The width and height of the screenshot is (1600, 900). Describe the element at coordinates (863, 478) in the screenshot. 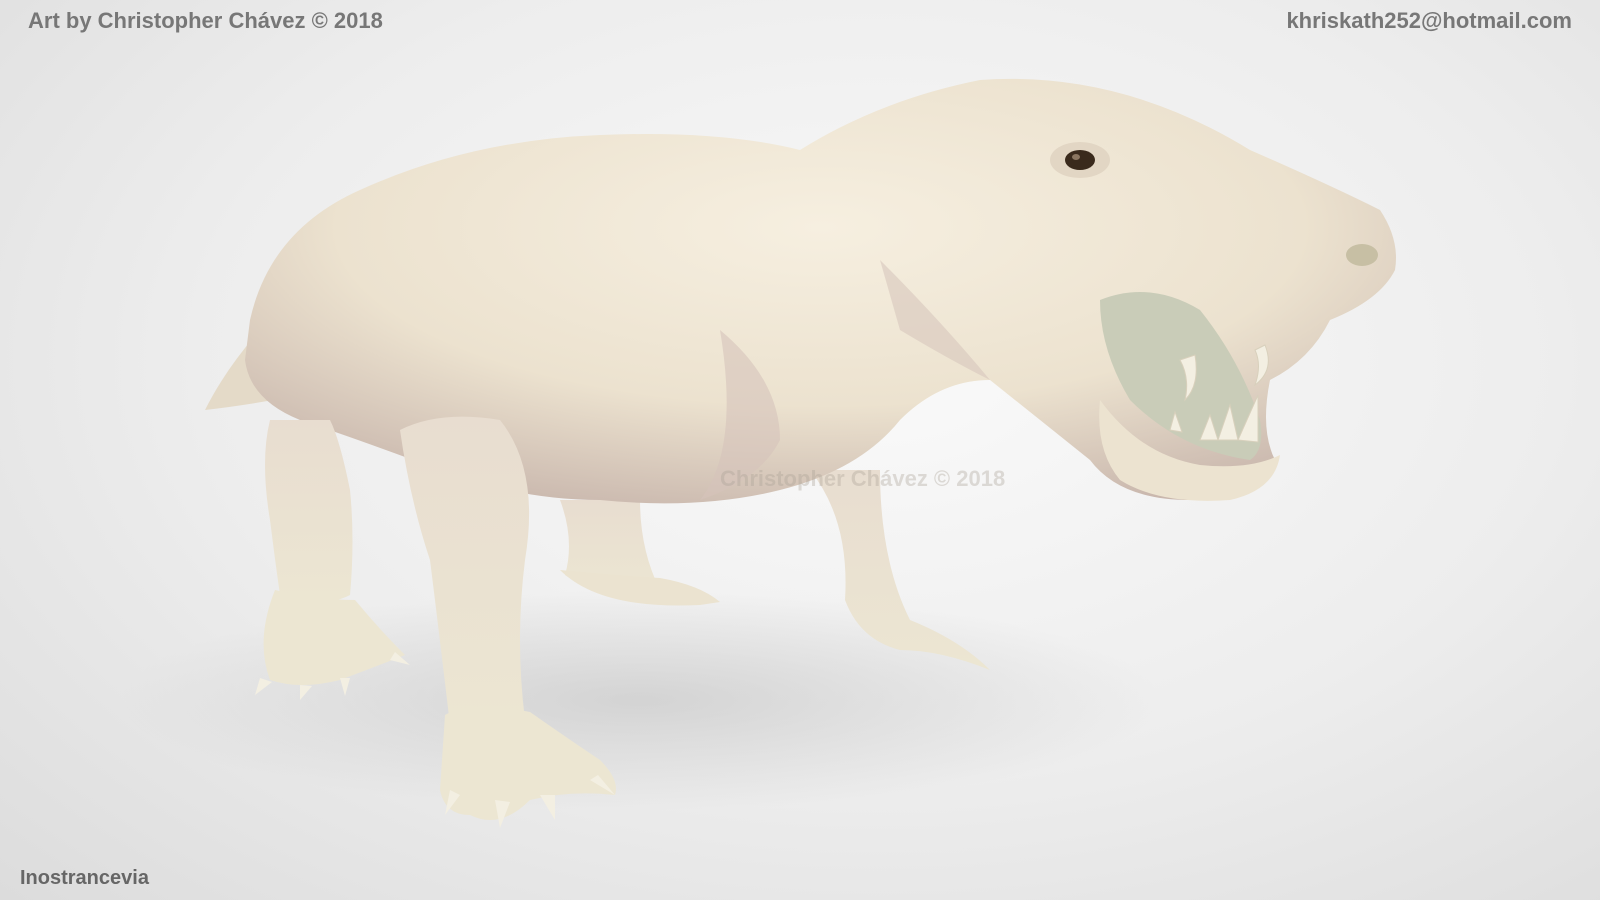

I see `watermark: Christopher Chávez © 2018` at that location.